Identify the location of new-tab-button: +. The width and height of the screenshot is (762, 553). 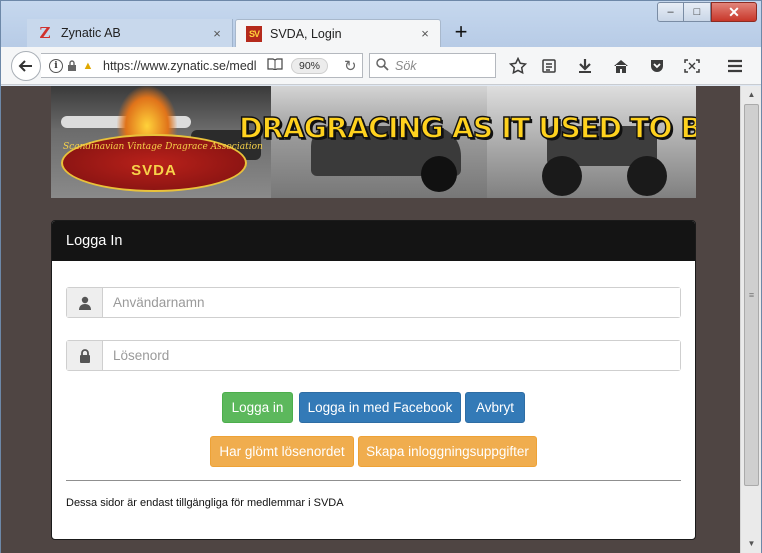
(461, 33).